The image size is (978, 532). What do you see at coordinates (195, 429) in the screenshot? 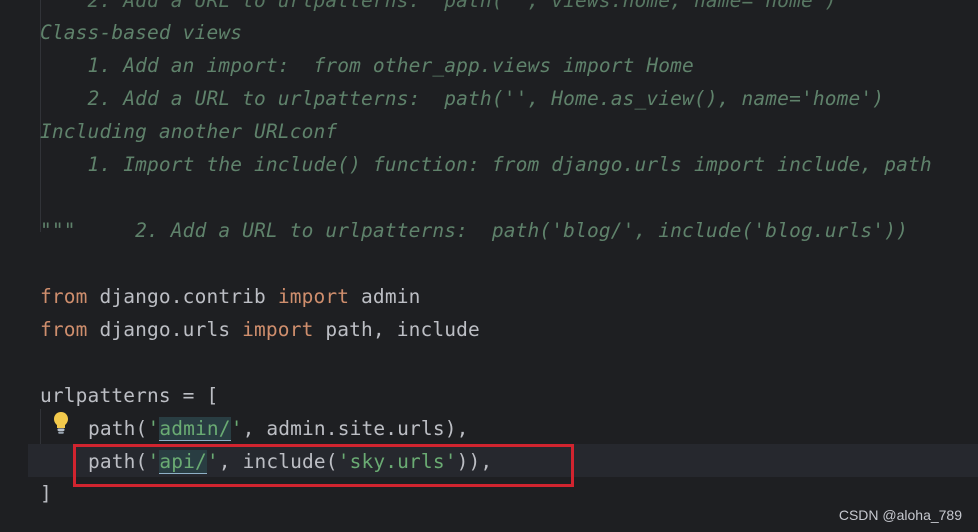
I see `route-string-admin: admin/` at bounding box center [195, 429].